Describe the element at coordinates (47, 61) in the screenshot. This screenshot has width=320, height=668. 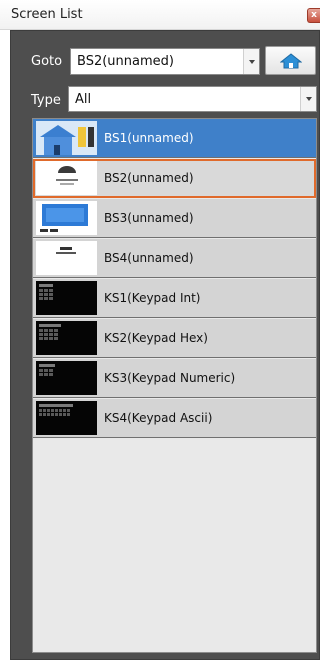
I see `goto-label: Goto` at that location.